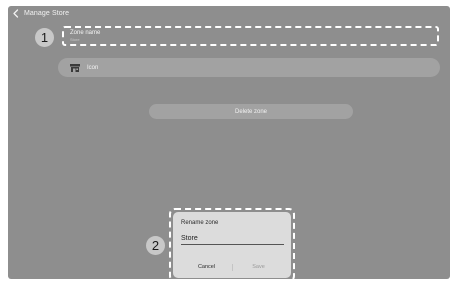  I want to click on rename-zone-input: Store, so click(232, 240).